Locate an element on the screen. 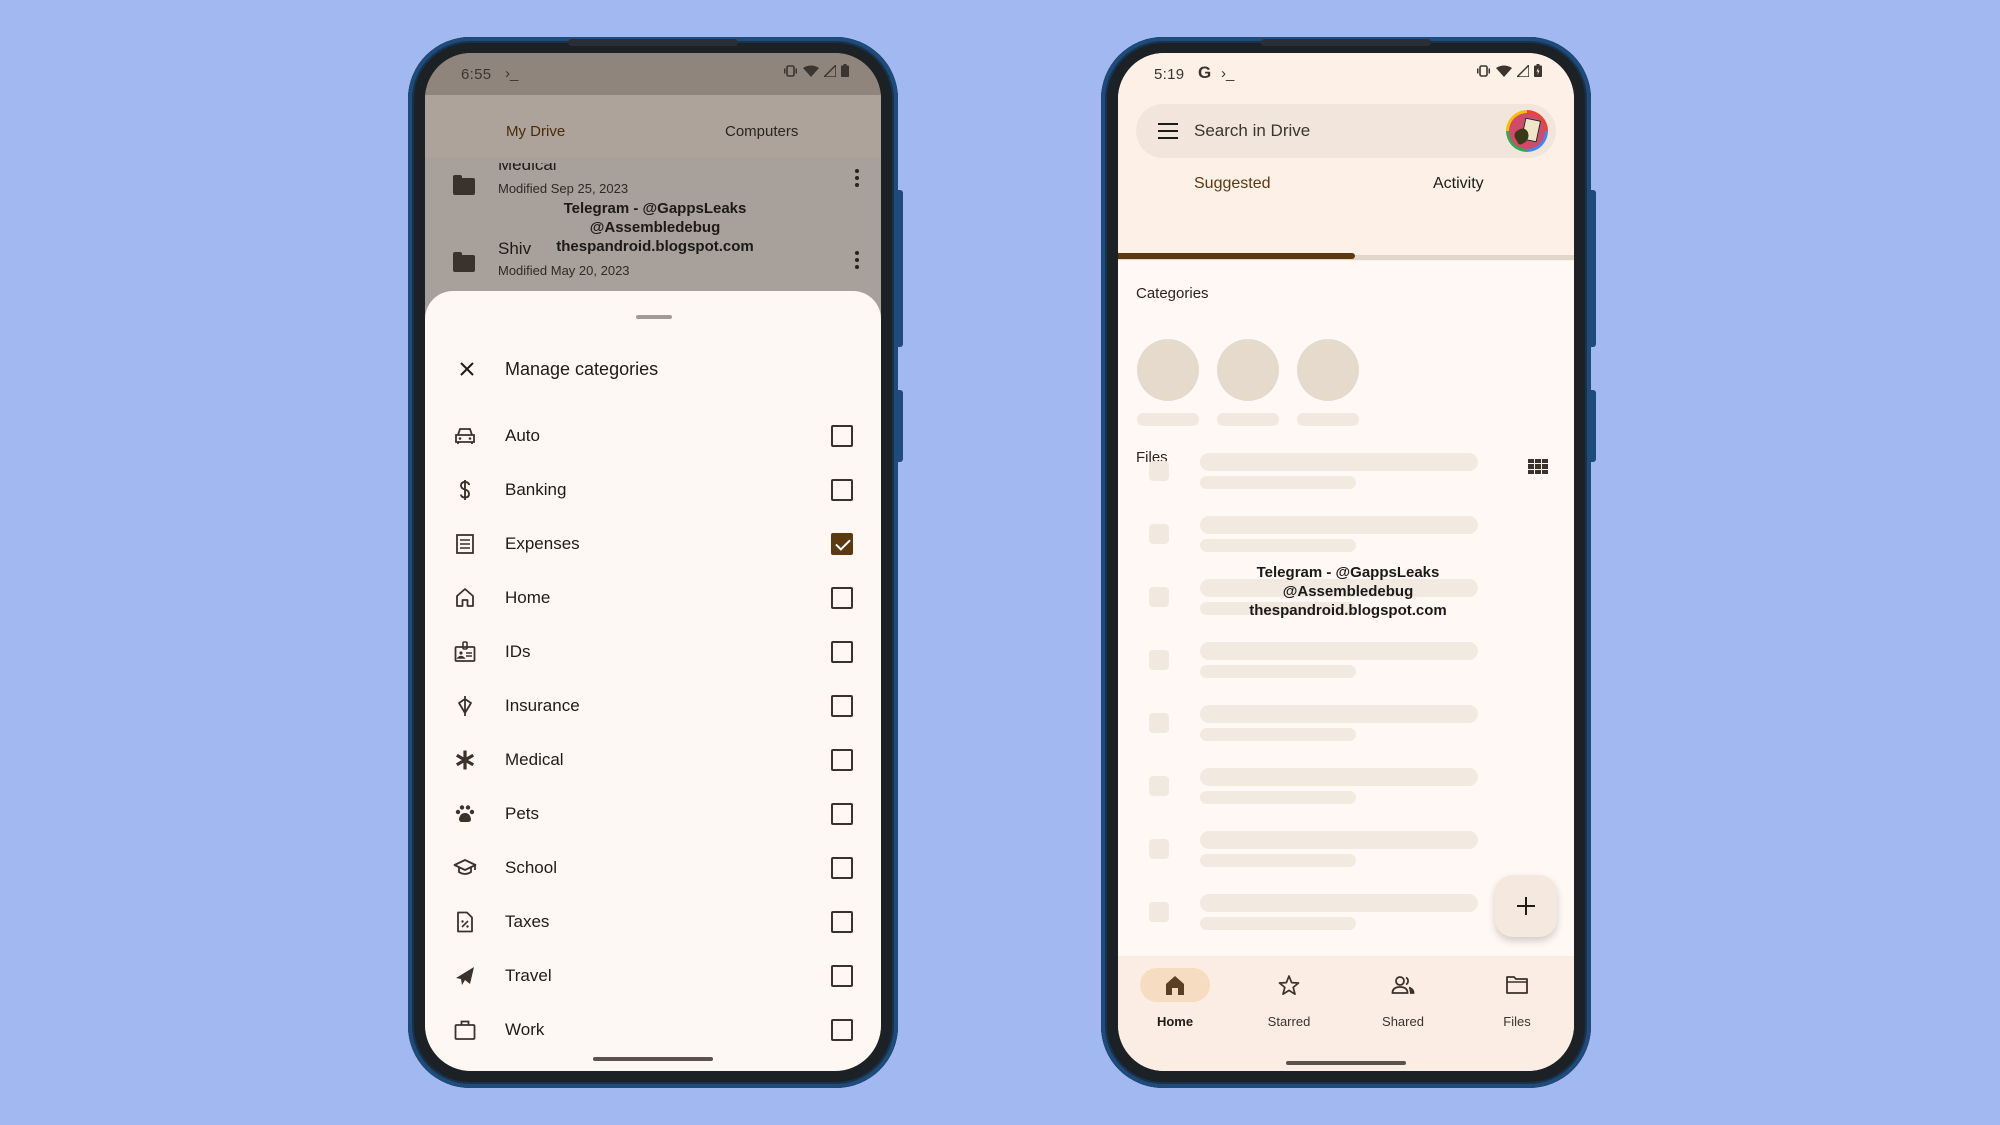 The image size is (2000, 1125). umbrella-icon is located at coordinates (465, 706).